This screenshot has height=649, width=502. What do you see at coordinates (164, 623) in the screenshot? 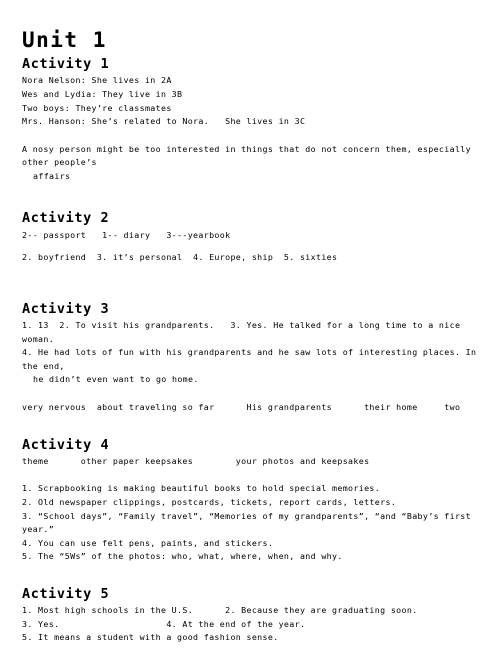
I see `answer-line: 3. Yes. 4. At the end of the year.` at bounding box center [164, 623].